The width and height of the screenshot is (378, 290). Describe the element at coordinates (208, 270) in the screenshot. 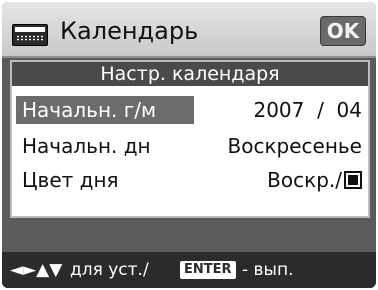

I see `enter-key-icon: ENTER` at that location.